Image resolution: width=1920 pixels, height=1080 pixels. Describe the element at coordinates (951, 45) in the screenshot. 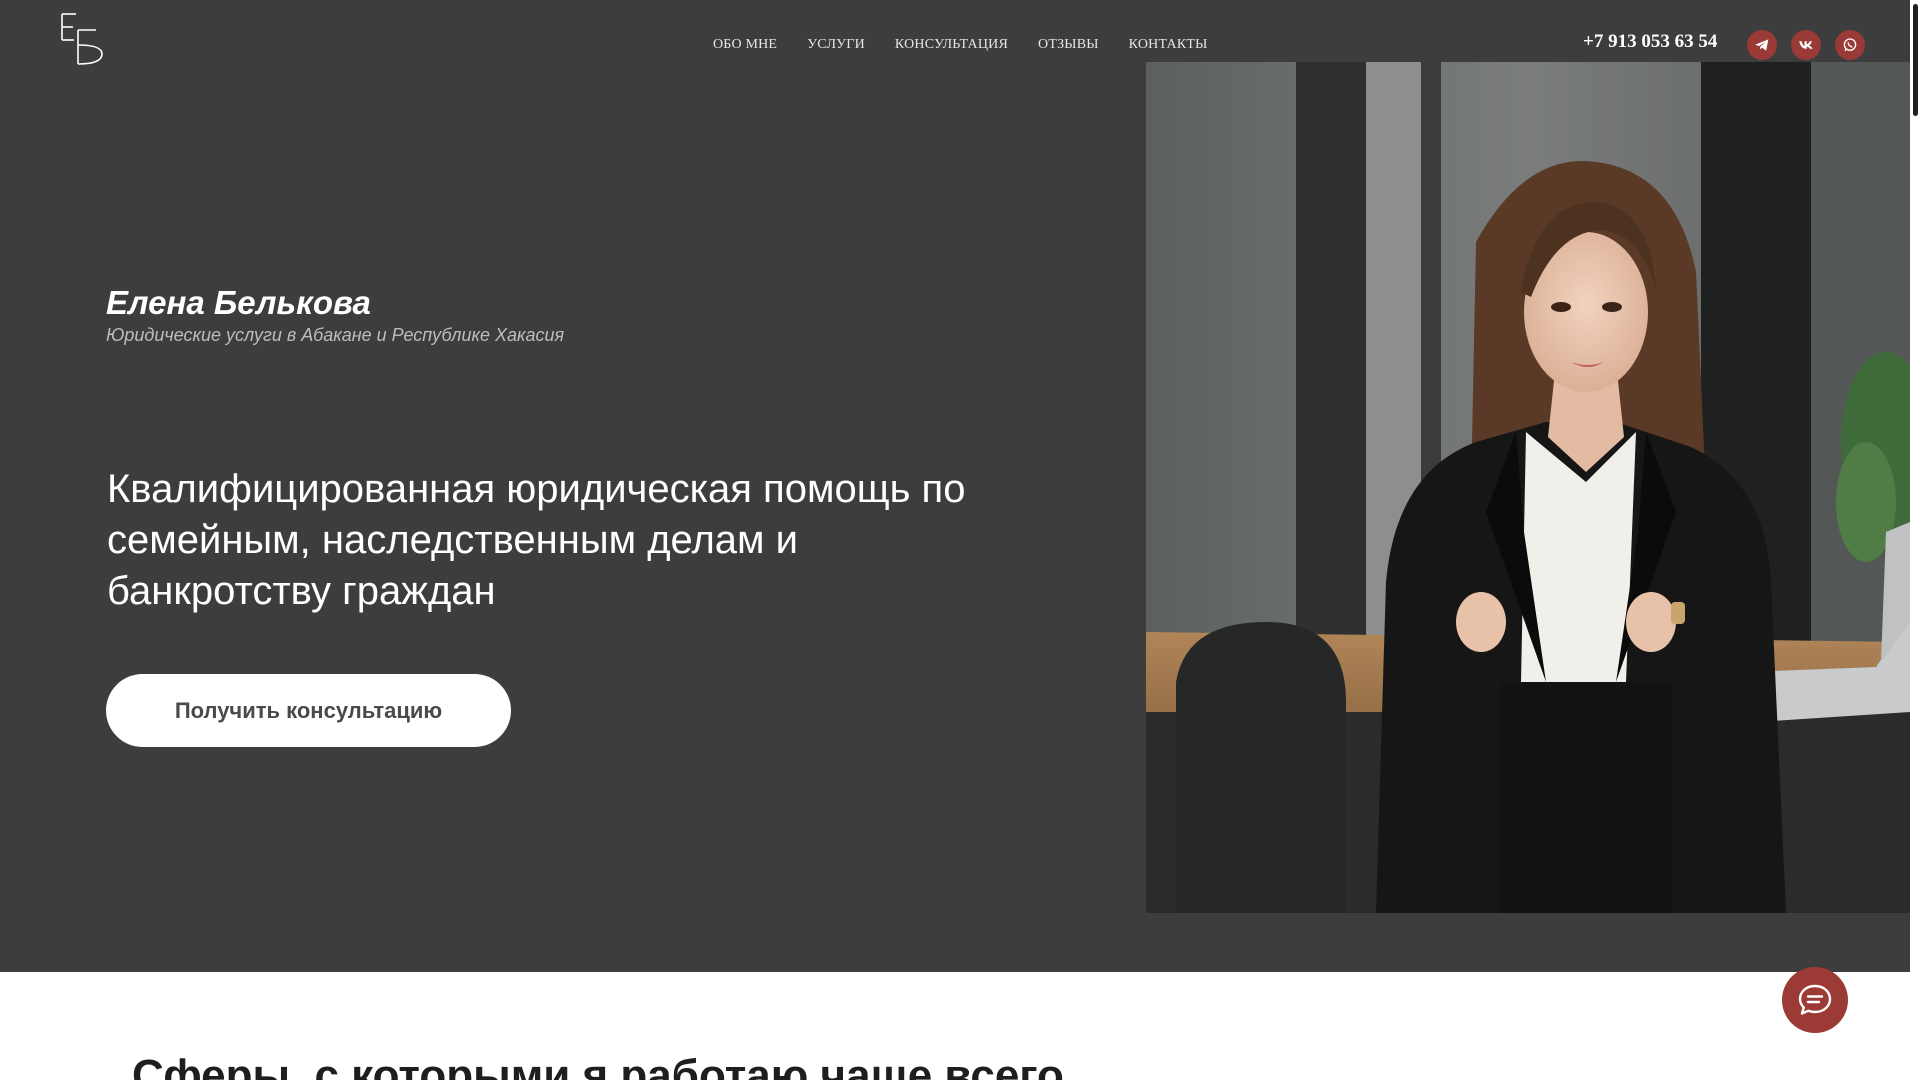

I see `nav-item-consultation: КОНСУЛЬТАЦИЯ` at that location.